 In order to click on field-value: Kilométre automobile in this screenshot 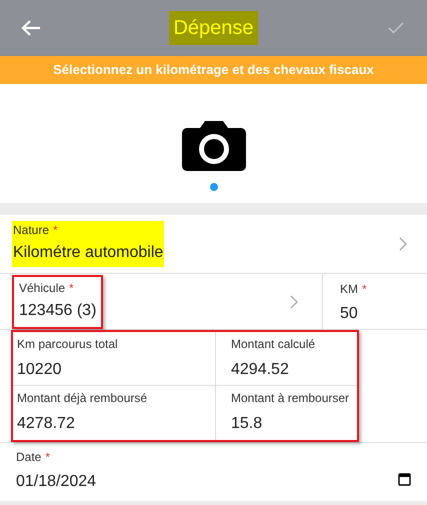, I will do `click(88, 253)`.